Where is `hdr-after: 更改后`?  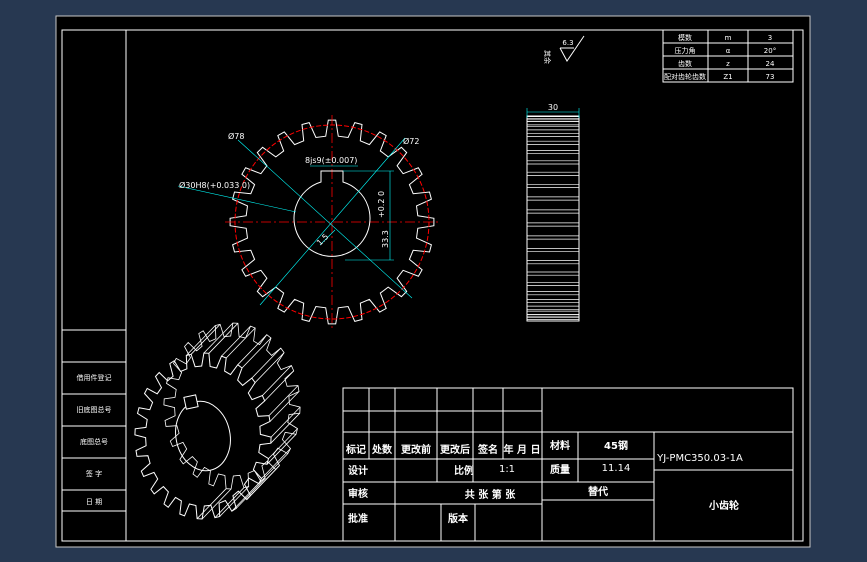 hdr-after: 更改后 is located at coordinates (455, 449).